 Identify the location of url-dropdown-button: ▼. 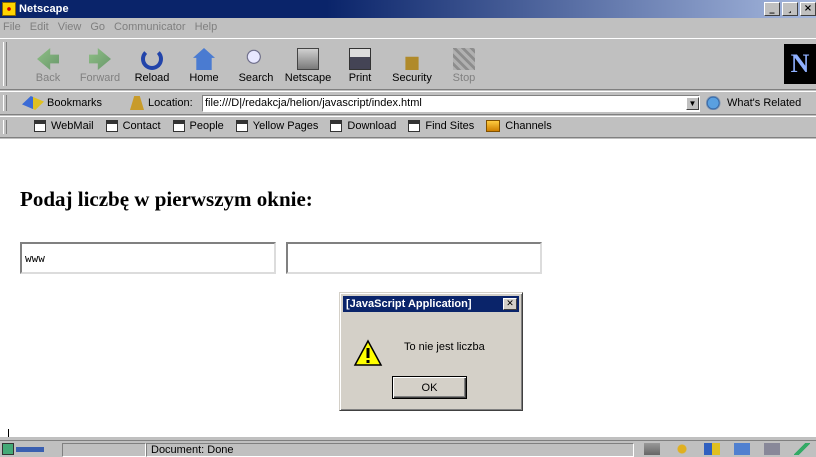
(692, 103).